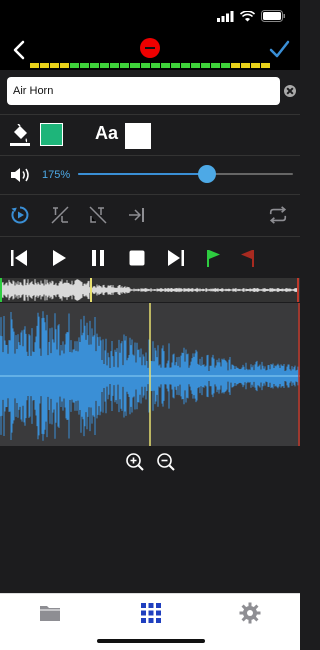 This screenshot has width=320, height=650. Describe the element at coordinates (20, 50) in the screenshot. I see `chevron-left-icon` at that location.